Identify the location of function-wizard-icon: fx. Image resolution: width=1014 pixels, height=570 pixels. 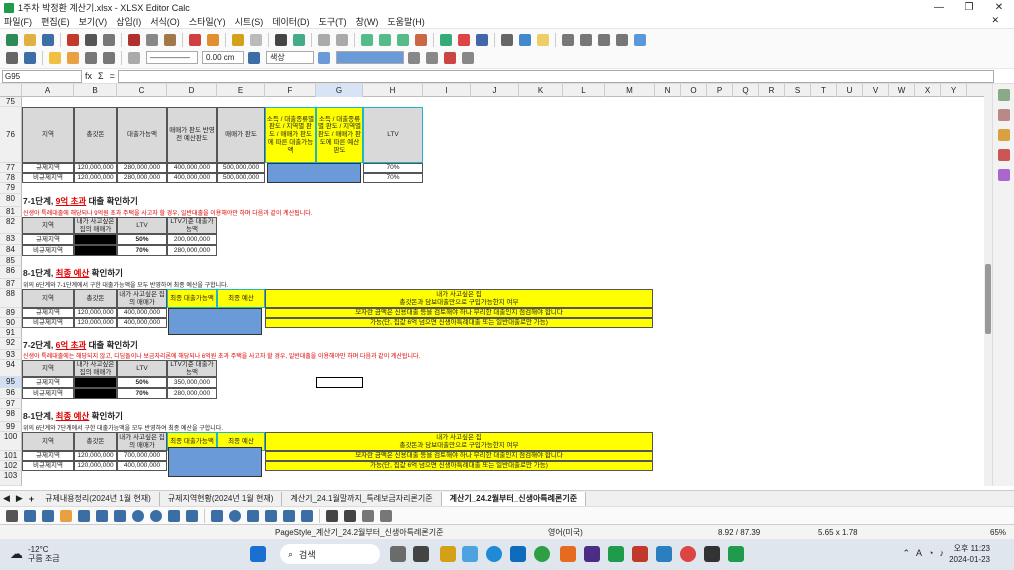
(88, 76).